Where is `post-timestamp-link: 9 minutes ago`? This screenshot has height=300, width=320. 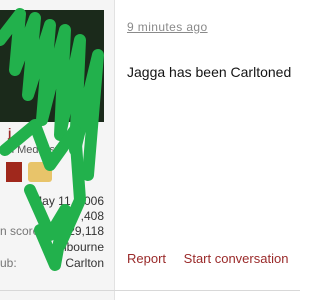 post-timestamp-link: 9 minutes ago is located at coordinates (167, 27).